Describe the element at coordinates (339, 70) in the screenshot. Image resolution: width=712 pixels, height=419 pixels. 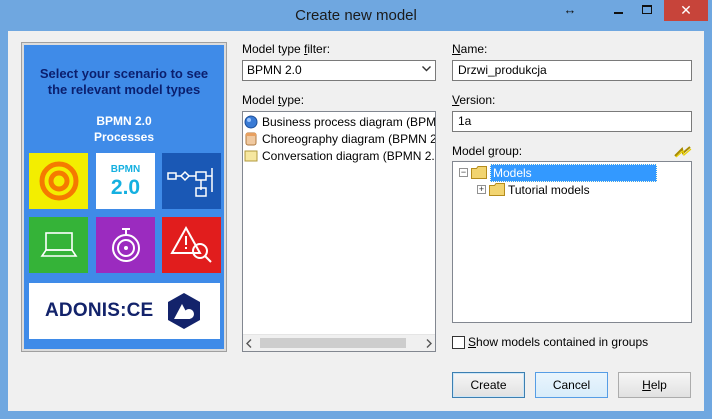
I see `model-type-filter-select: BPMN 2.0` at that location.